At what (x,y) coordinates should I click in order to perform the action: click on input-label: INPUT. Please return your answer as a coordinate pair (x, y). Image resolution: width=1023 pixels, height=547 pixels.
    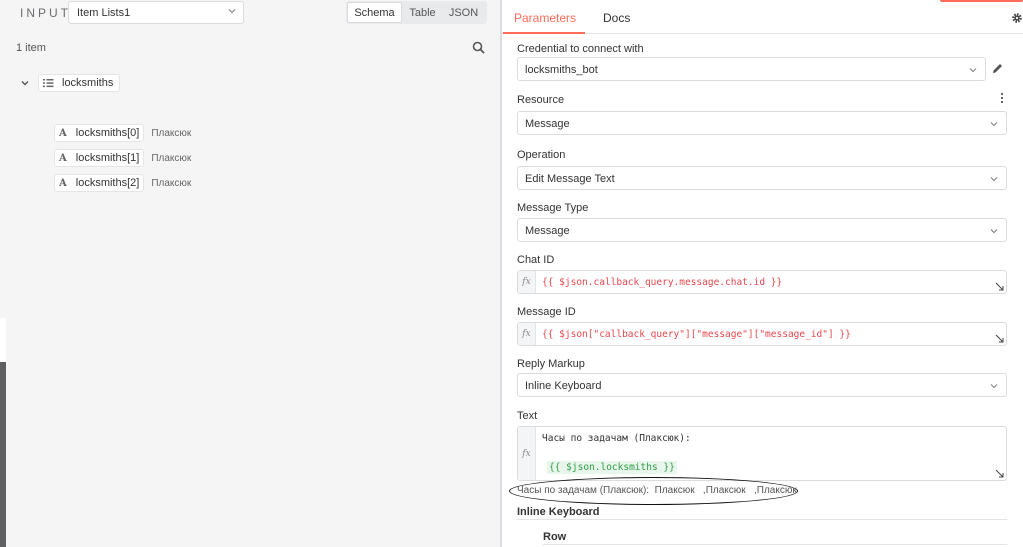
    Looking at the image, I should click on (45, 13).